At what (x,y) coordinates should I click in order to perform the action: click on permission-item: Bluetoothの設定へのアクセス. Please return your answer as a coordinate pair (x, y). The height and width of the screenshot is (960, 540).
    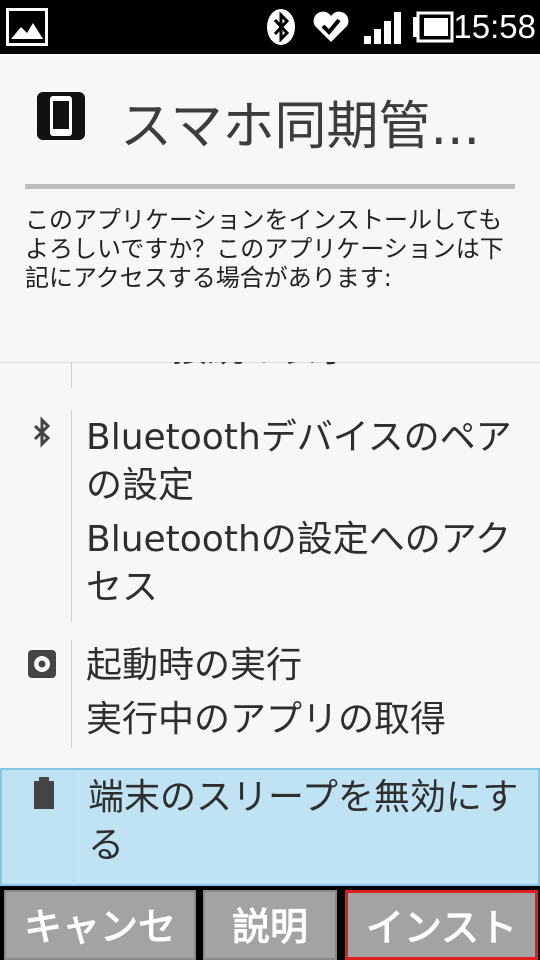
    Looking at the image, I should click on (298, 563).